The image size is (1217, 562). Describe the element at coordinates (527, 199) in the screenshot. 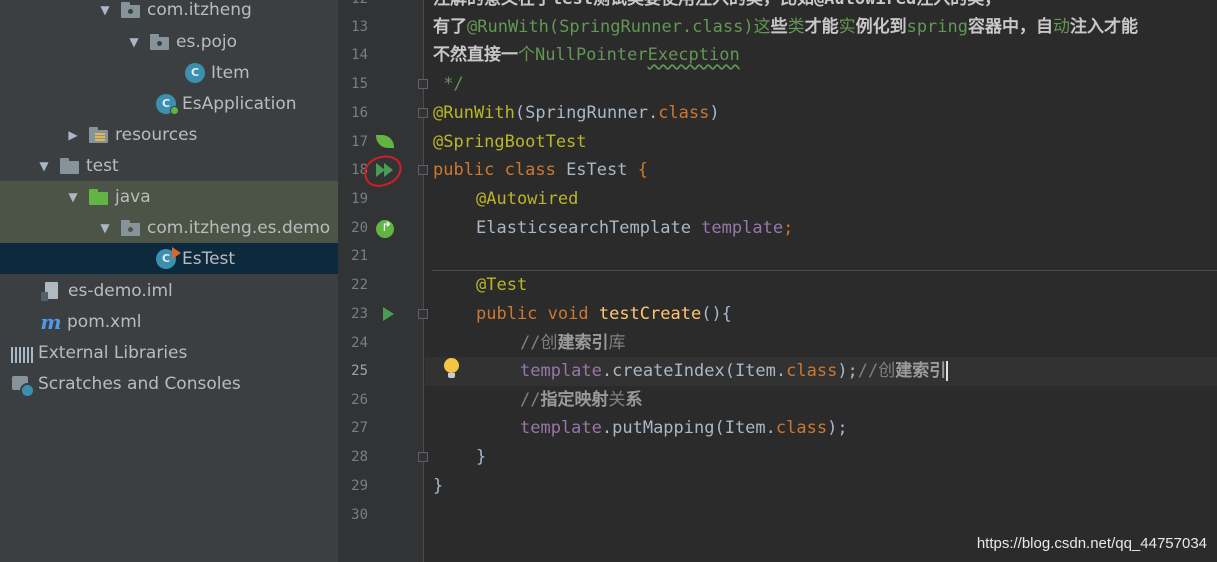

I see `code-line-19: @Autowired` at that location.